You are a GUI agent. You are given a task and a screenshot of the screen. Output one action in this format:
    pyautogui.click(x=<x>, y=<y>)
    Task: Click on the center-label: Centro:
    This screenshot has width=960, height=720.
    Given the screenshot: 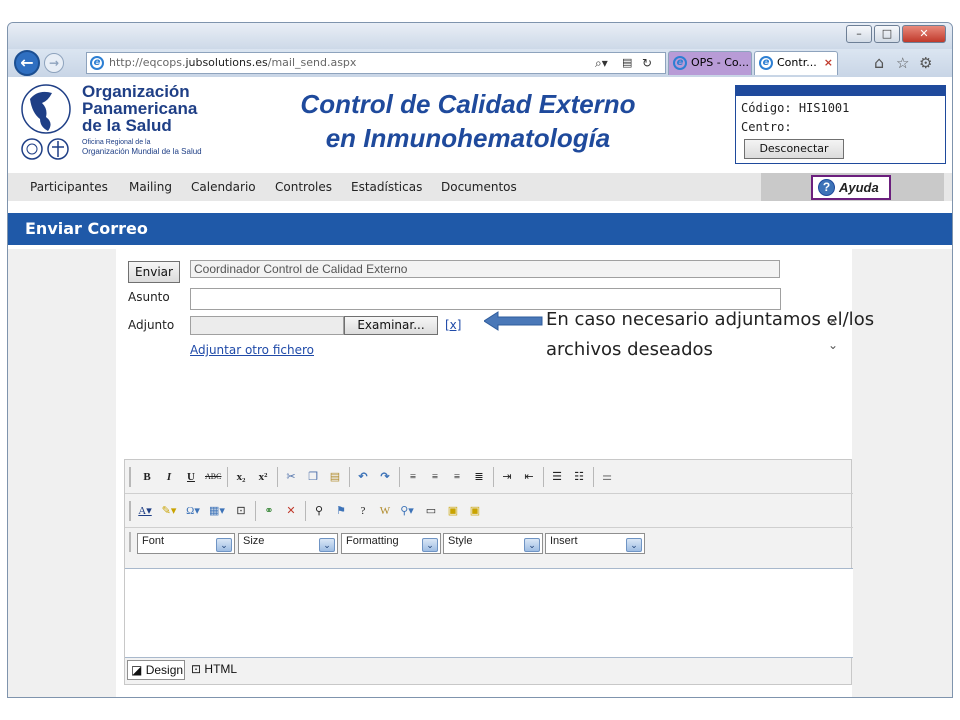 What is the action you would take?
    pyautogui.click(x=766, y=127)
    